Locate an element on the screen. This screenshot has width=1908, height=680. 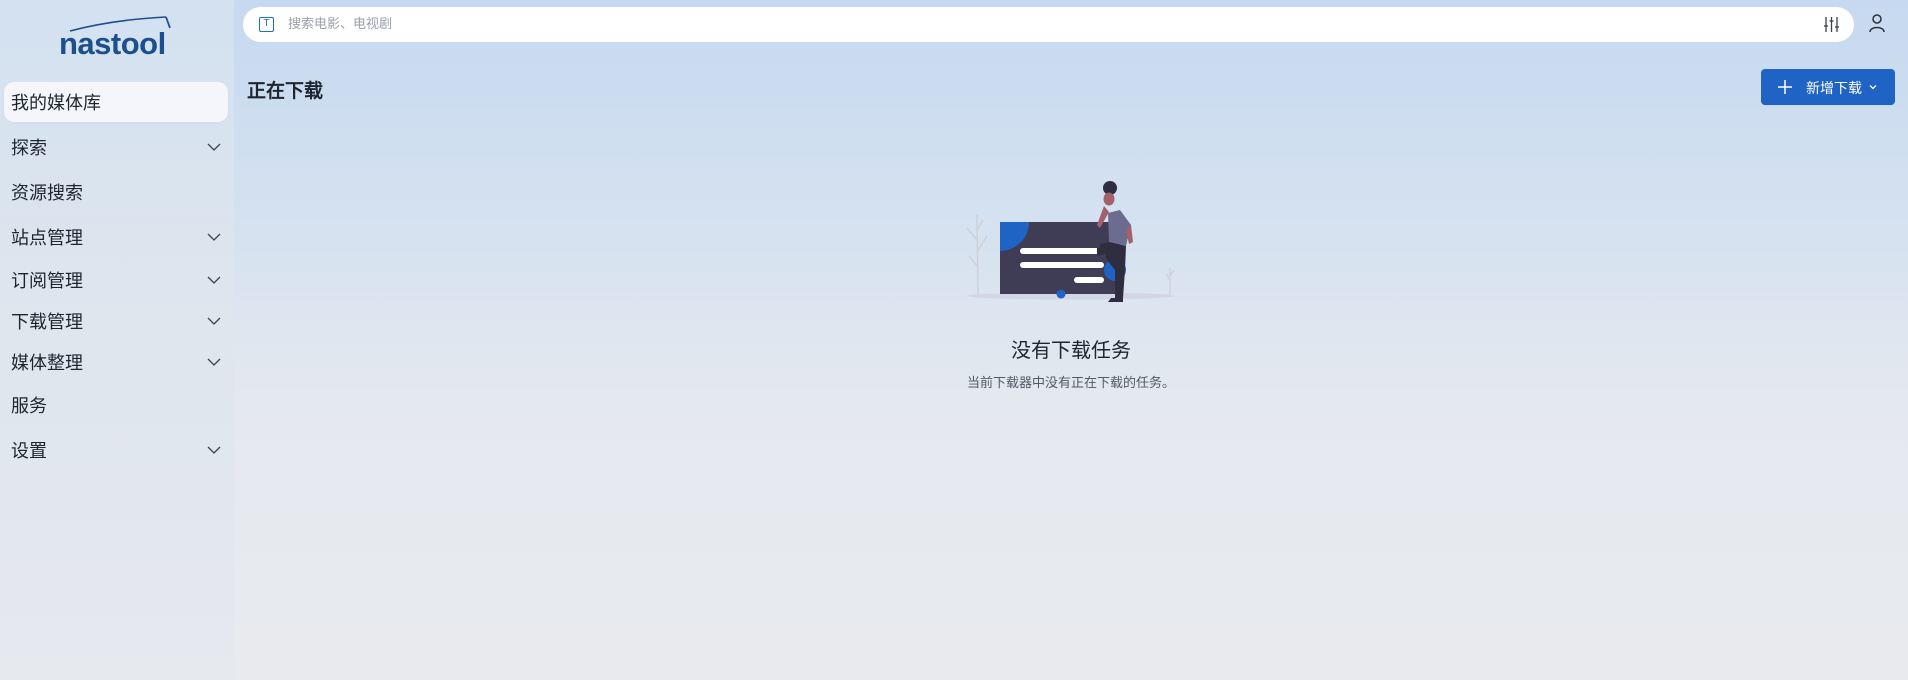
sidebar-item-settings: 设置 is located at coordinates (116, 450).